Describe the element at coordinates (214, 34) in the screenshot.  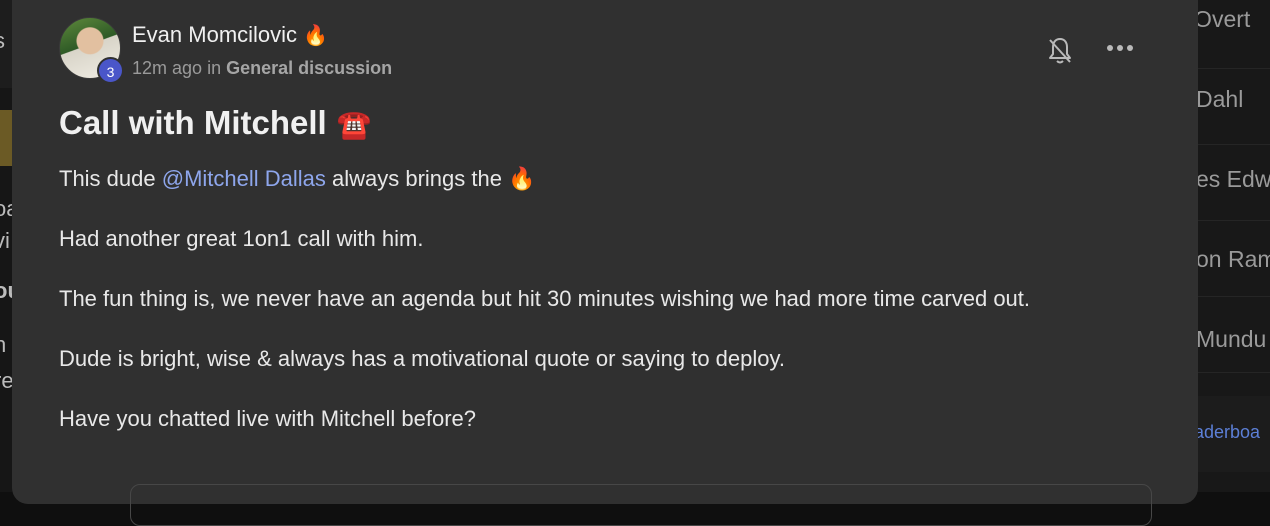
I see `author-name: Evan Momcilovic` at that location.